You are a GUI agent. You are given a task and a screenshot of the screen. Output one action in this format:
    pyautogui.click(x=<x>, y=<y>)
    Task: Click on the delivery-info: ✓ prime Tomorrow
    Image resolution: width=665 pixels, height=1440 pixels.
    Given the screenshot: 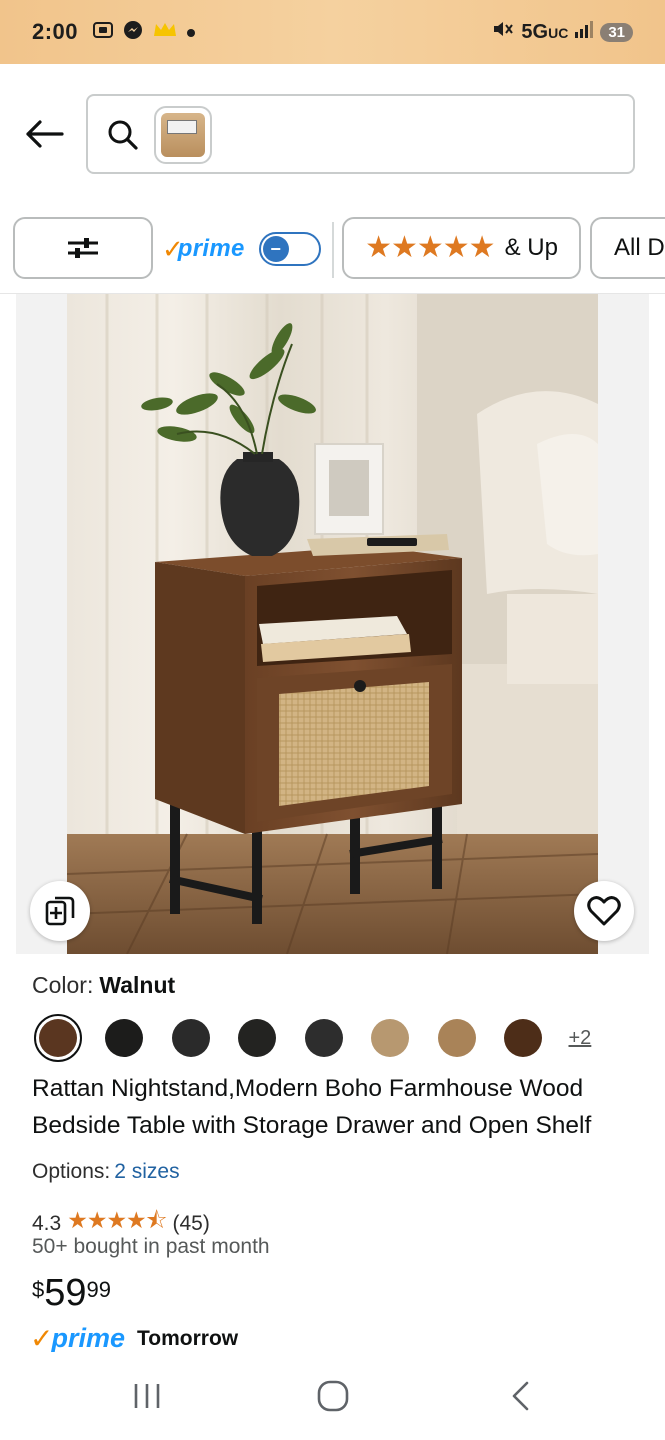 What is the action you would take?
    pyautogui.click(x=134, y=1338)
    